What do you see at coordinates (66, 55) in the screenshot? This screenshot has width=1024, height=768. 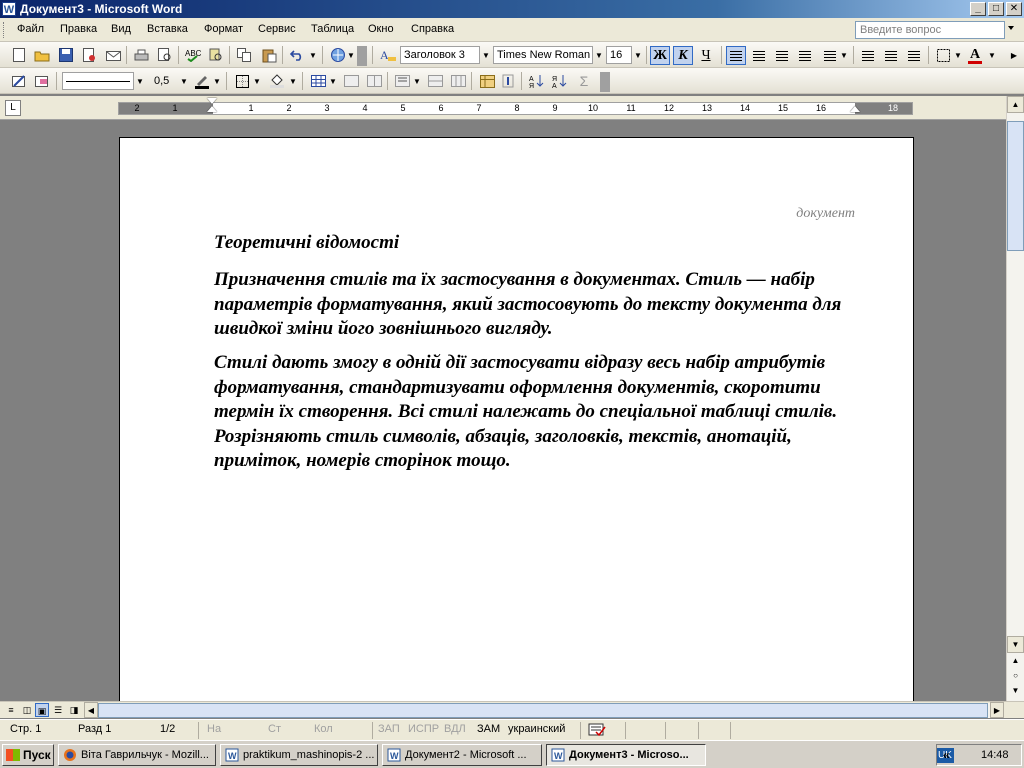 I see `save-icon` at bounding box center [66, 55].